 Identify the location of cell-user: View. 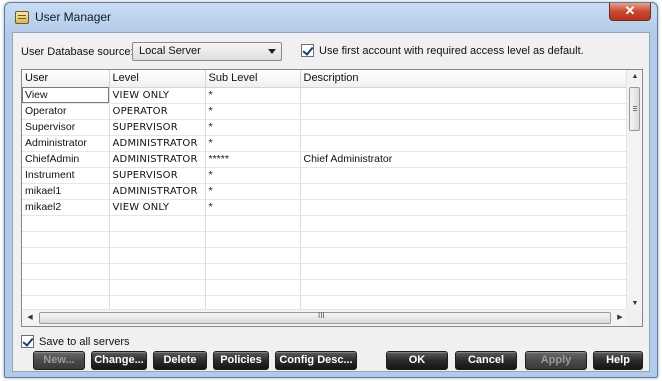
(66, 95).